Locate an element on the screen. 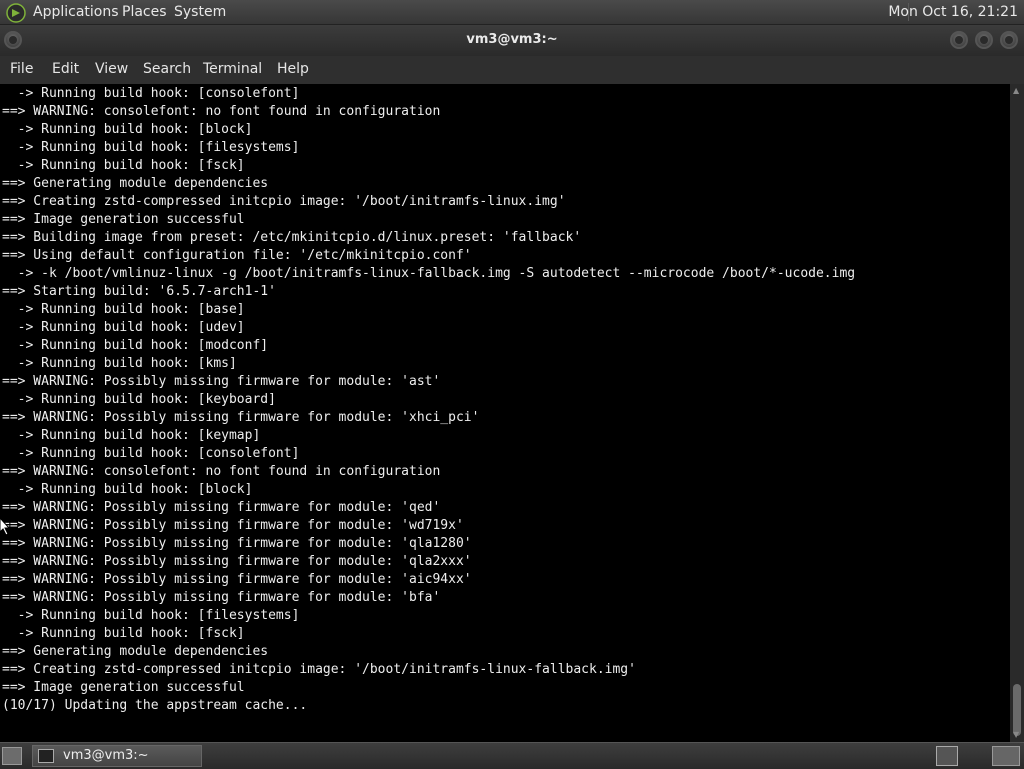 Image resolution: width=1024 pixels, height=769 pixels. minimize-button is located at coordinates (959, 40).